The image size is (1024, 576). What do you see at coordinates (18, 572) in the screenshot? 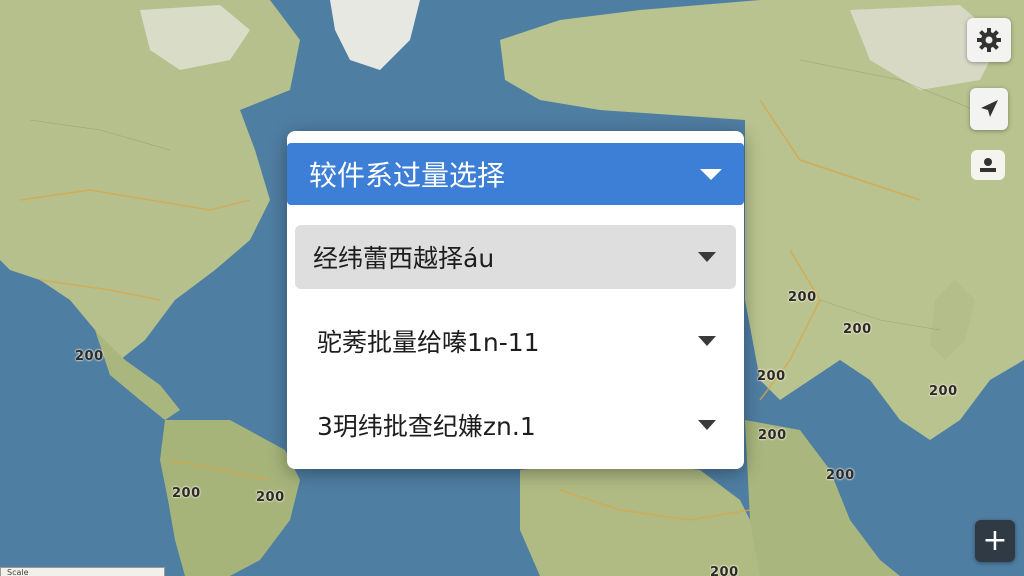
I see `scale-label: Scale` at bounding box center [18, 572].